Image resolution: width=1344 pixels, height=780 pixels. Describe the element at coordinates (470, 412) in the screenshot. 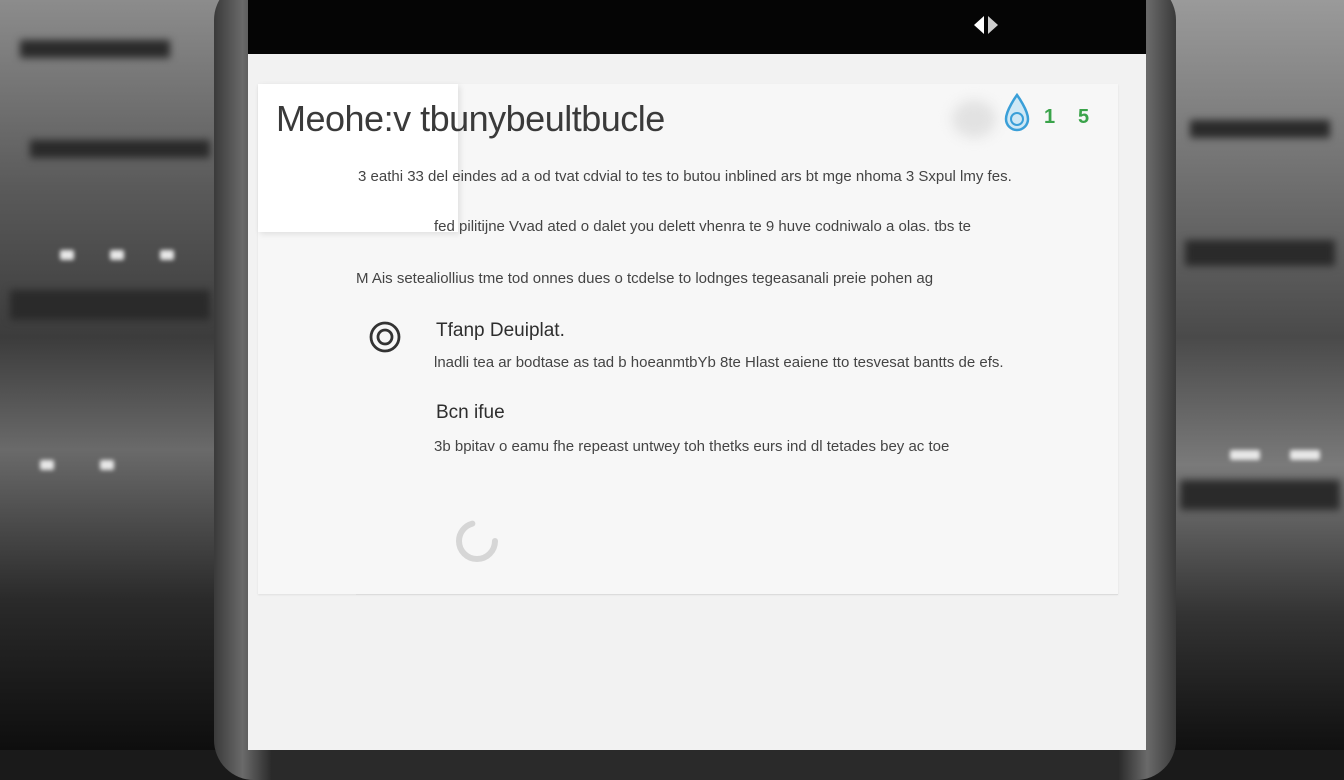

I see `section-heading: Bcn ifue` at that location.